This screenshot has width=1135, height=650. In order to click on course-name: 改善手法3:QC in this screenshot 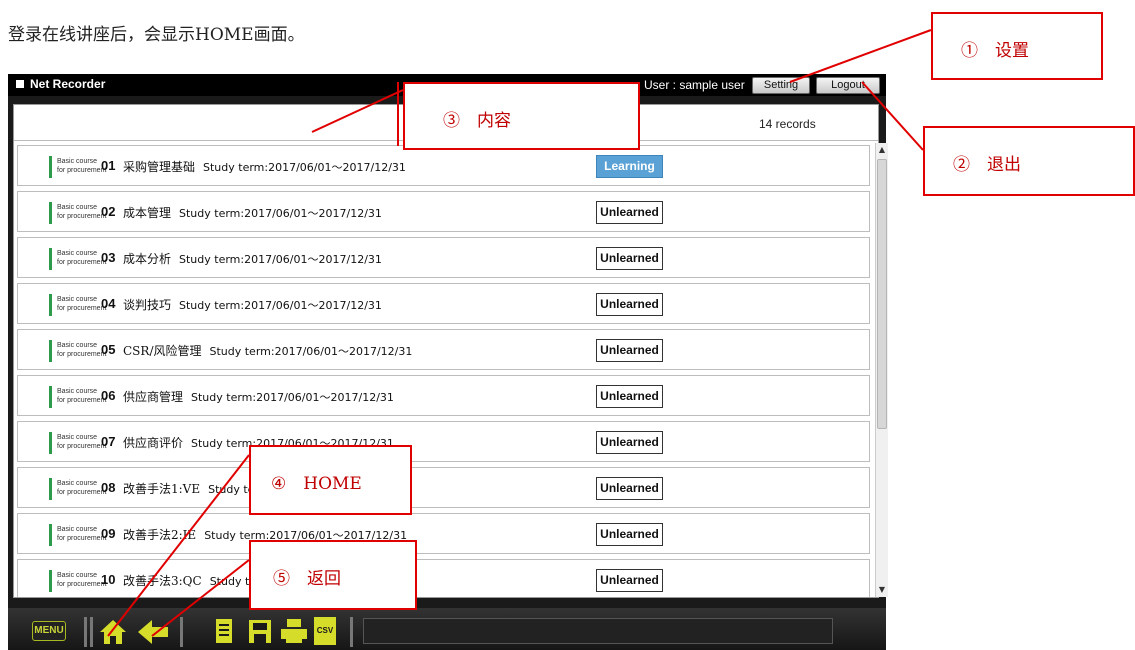, I will do `click(162, 581)`.